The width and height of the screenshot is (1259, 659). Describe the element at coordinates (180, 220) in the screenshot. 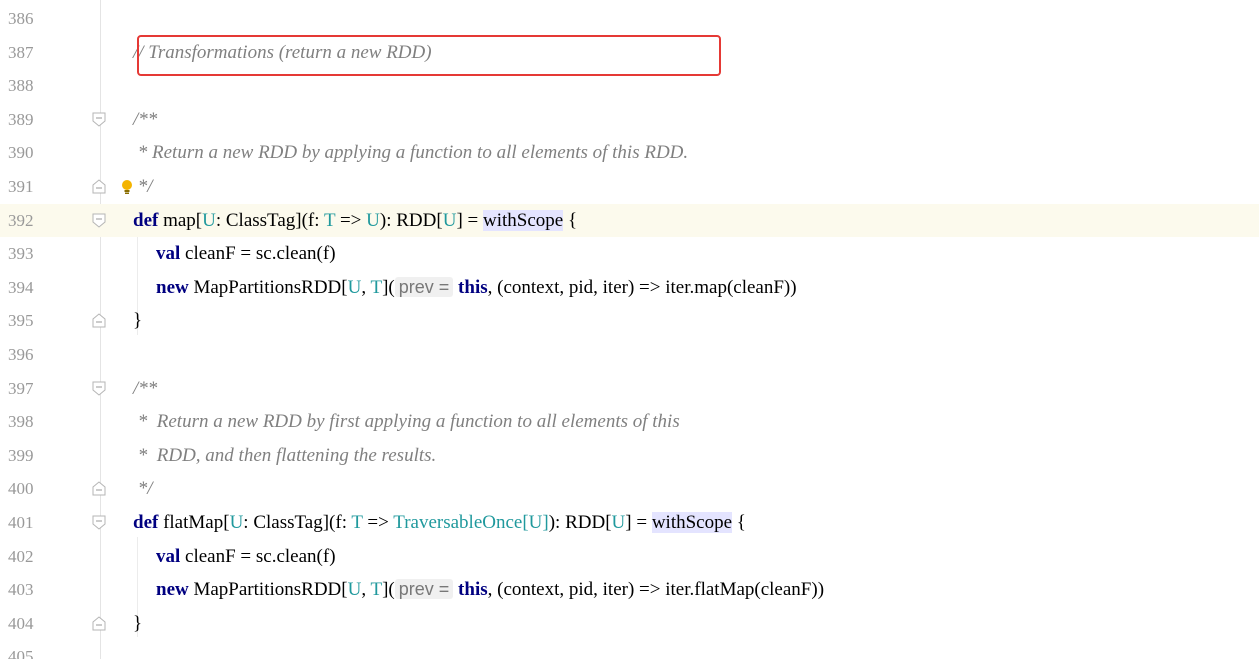

I see `method-name: map[` at that location.